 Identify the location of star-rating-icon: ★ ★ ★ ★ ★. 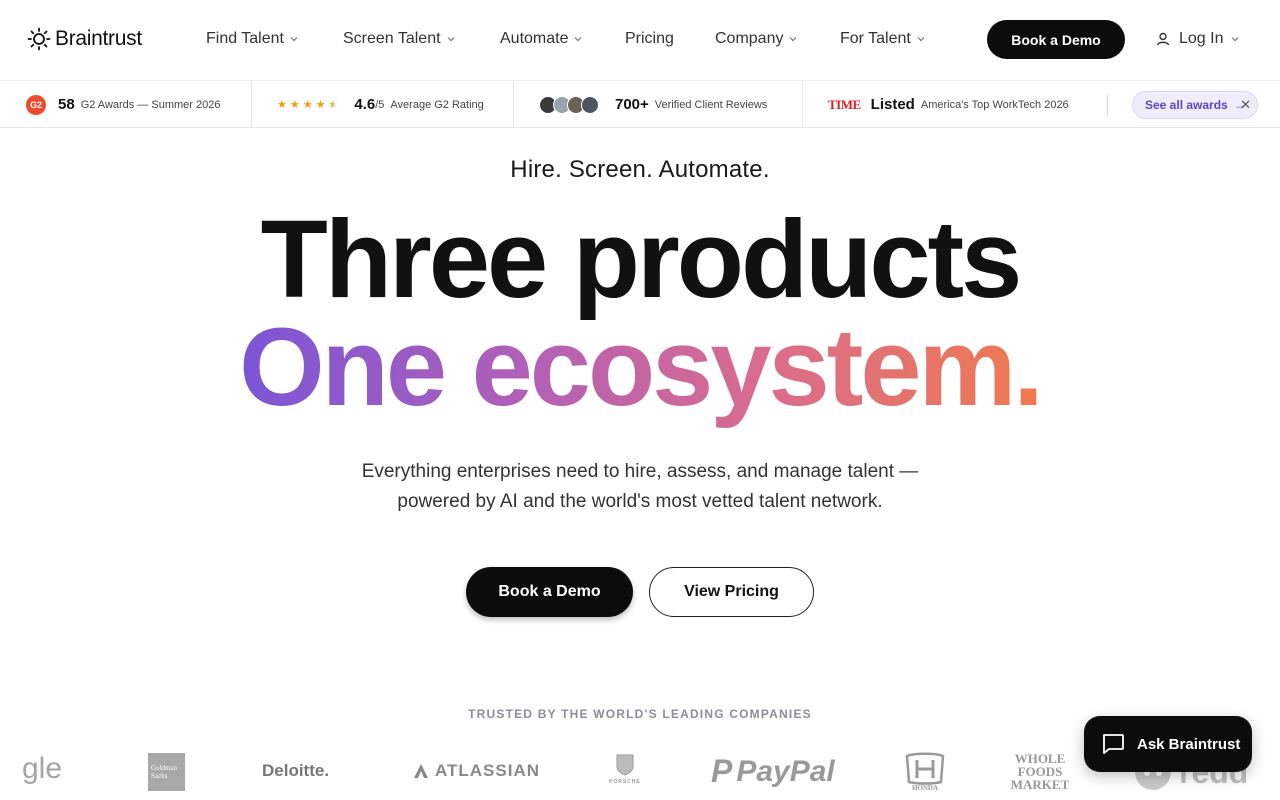
(308, 105).